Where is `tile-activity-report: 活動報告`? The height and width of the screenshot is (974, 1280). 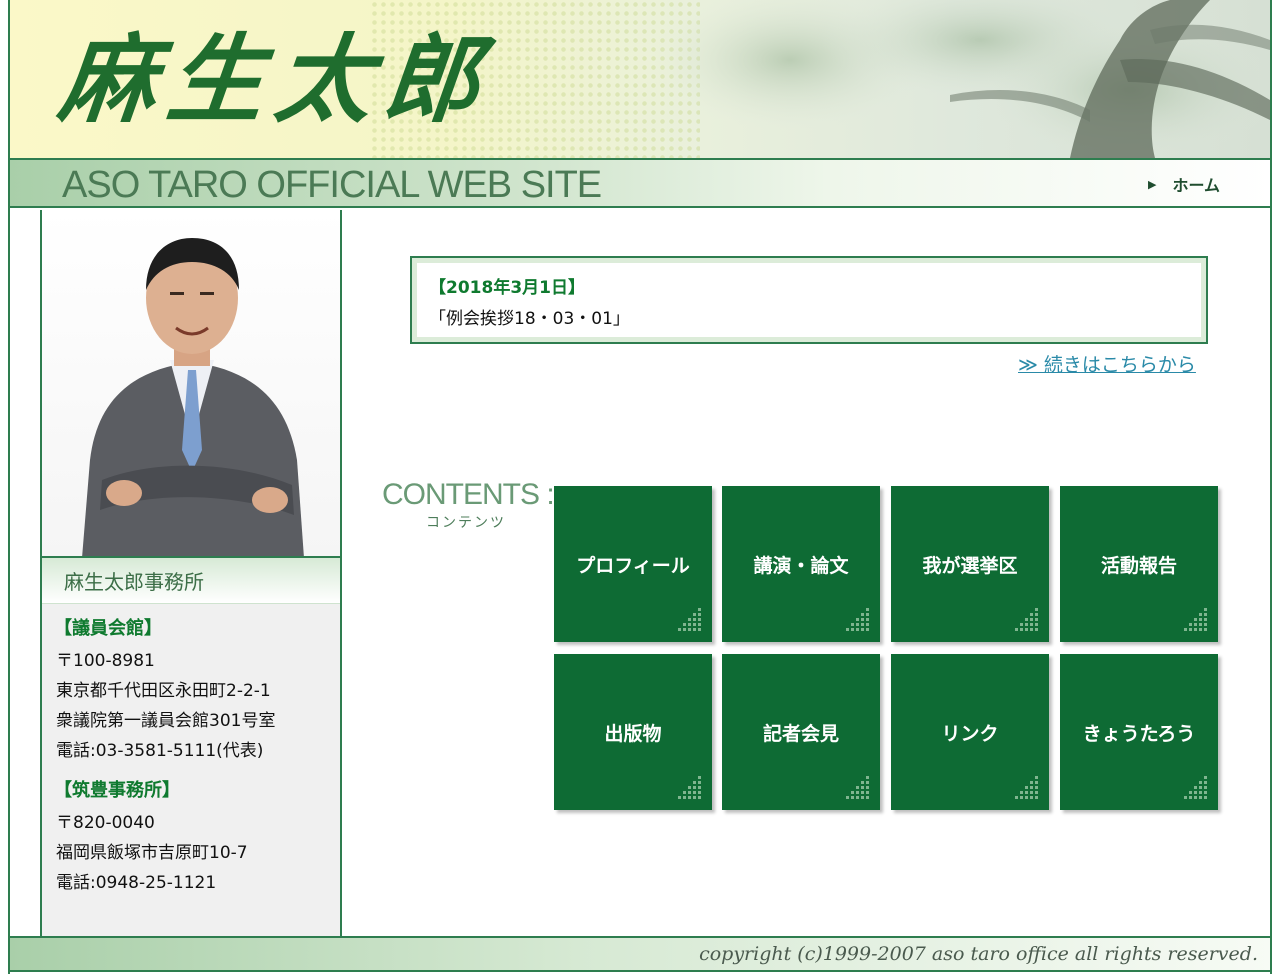
tile-activity-report: 活動報告 is located at coordinates (1139, 564).